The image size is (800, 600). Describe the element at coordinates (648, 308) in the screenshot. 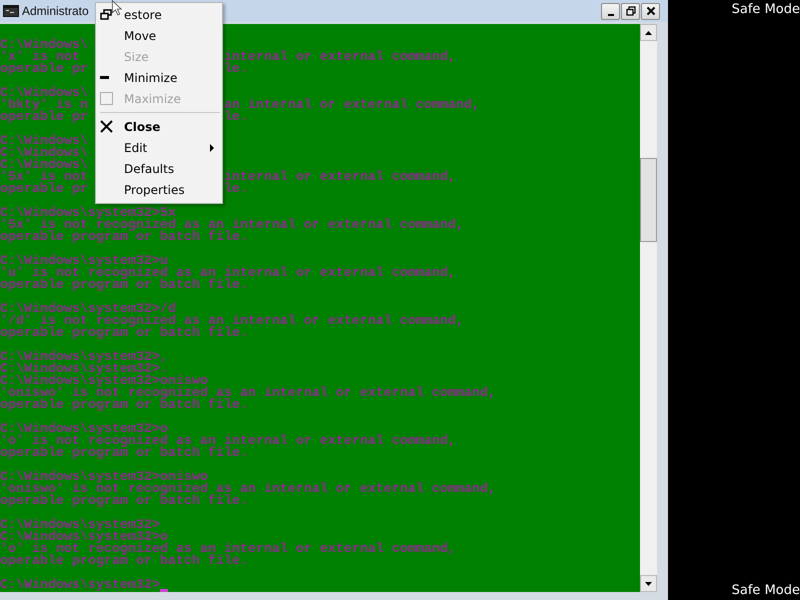

I see `vertical-scrollbar` at that location.